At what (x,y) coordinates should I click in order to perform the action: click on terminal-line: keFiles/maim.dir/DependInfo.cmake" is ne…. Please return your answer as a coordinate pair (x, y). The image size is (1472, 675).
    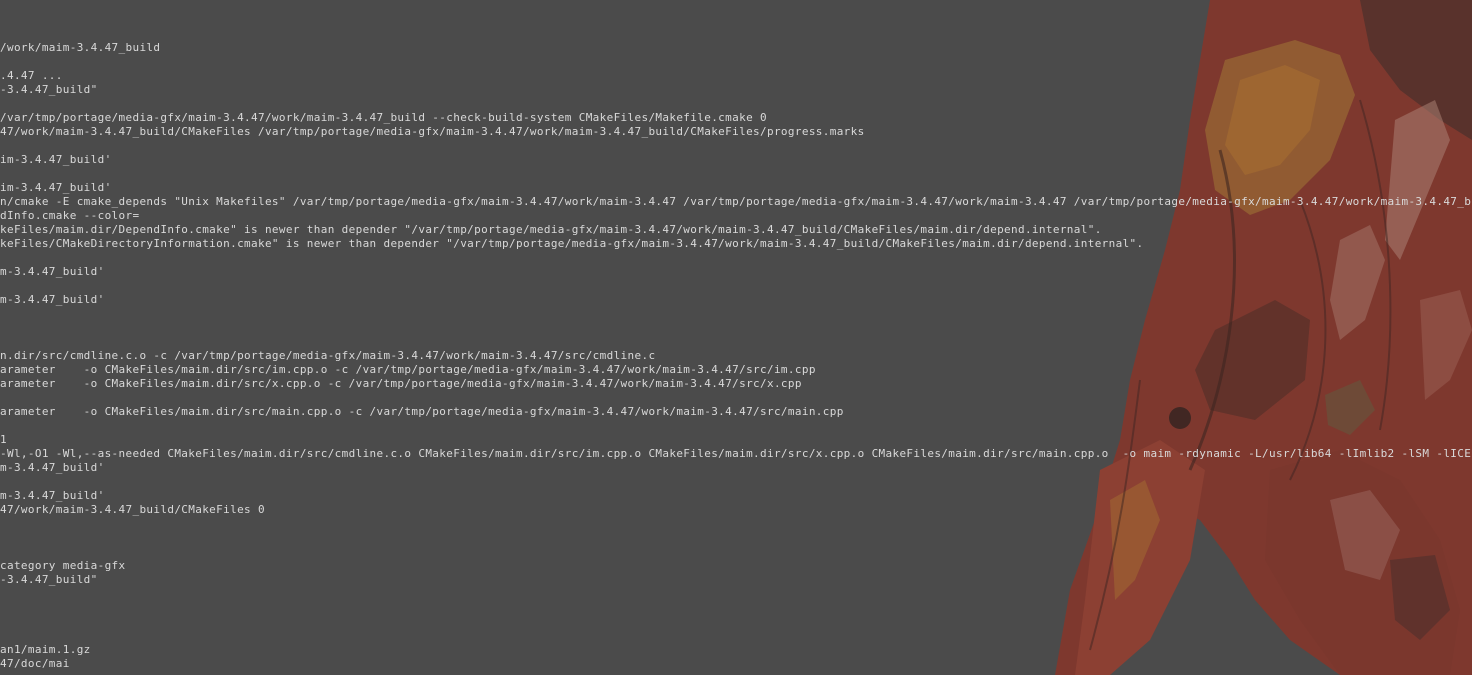
    Looking at the image, I should click on (551, 229).